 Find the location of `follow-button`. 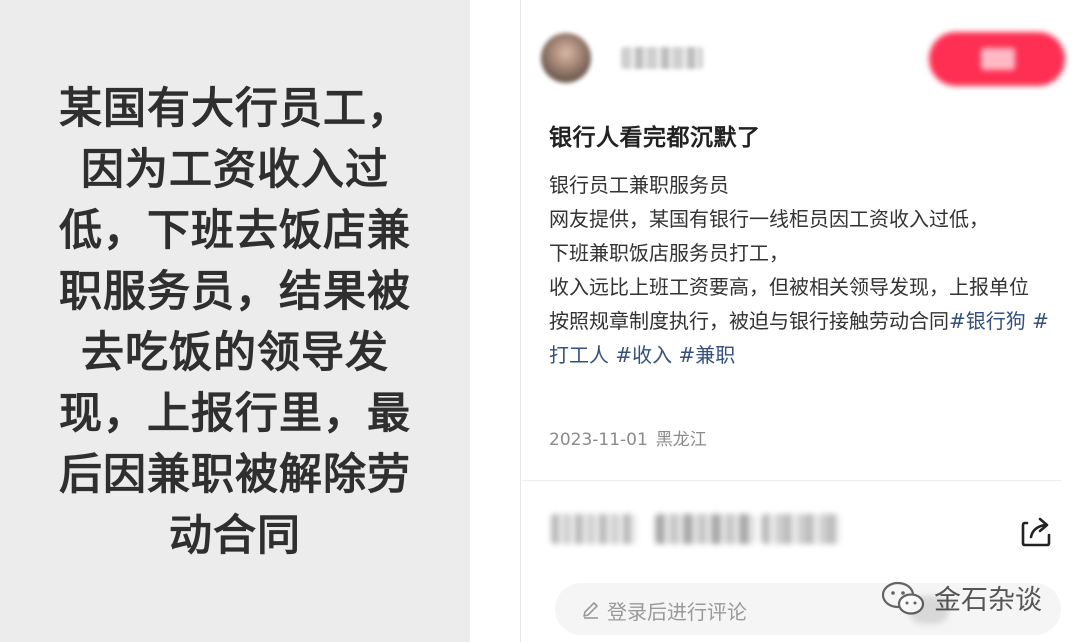

follow-button is located at coordinates (997, 59).